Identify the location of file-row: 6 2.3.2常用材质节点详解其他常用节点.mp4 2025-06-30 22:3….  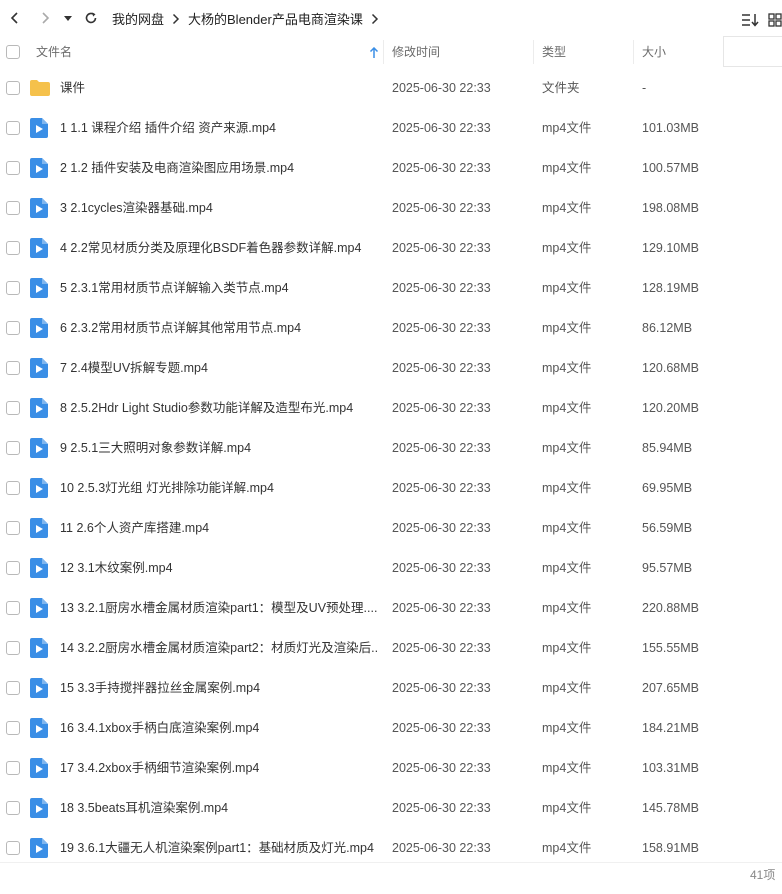
(391, 328).